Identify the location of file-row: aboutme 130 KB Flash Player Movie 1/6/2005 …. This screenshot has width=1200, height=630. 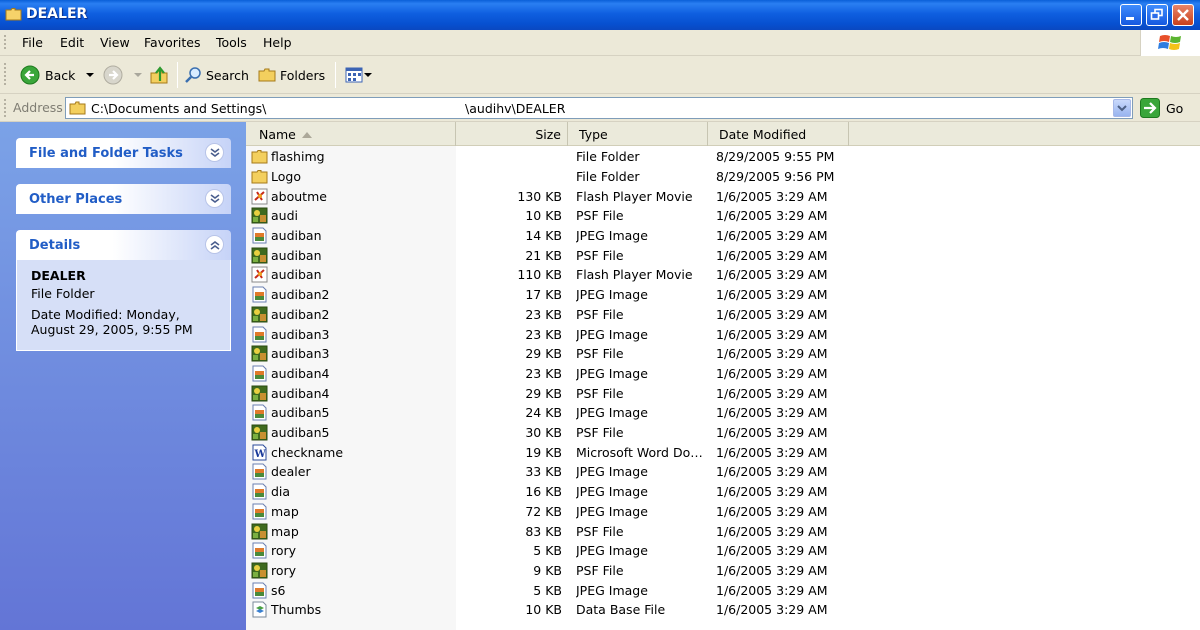
(723, 197).